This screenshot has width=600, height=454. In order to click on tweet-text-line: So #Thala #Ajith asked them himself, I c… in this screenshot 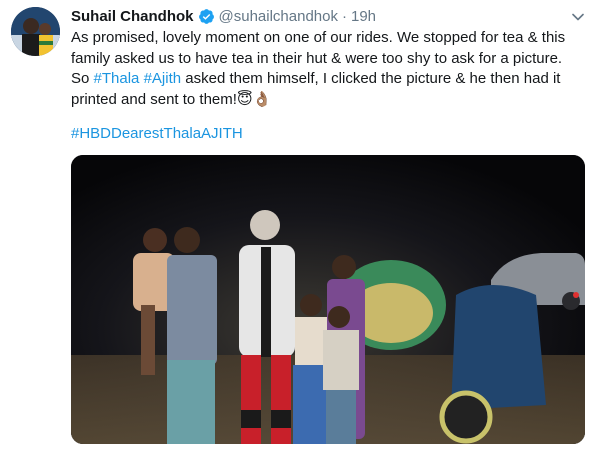, I will do `click(331, 79)`.